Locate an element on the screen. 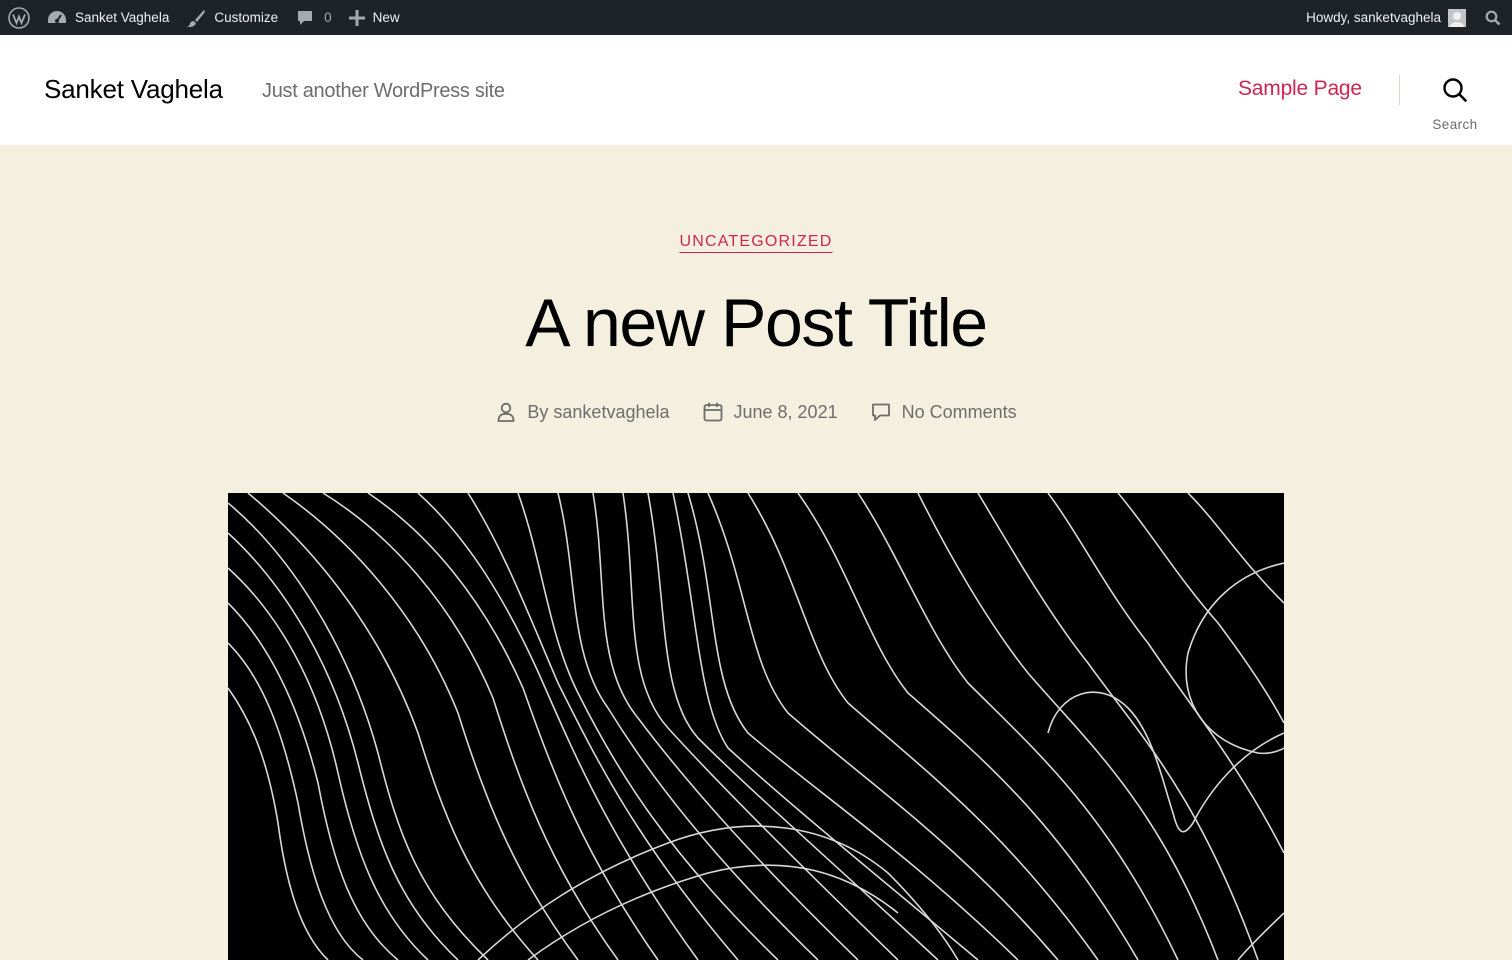 This screenshot has width=1512, height=960. date-link: June 8, 2021 is located at coordinates (786, 412).